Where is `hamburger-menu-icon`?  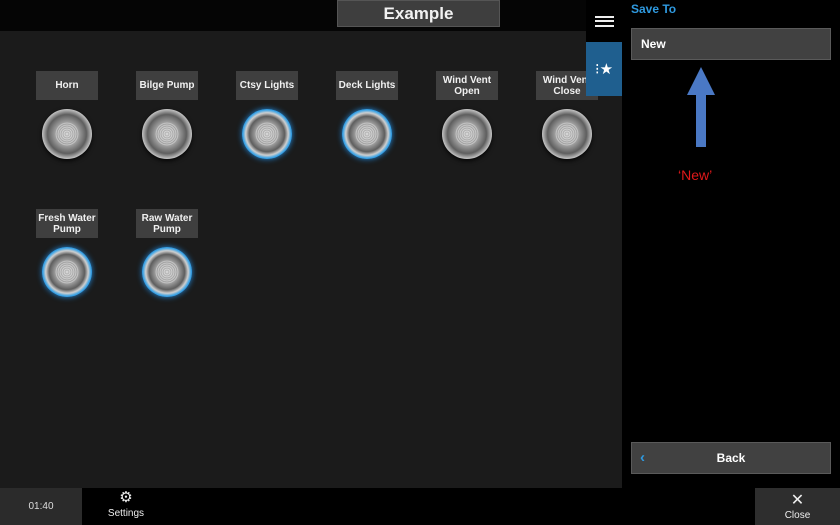
hamburger-menu-icon is located at coordinates (604, 21).